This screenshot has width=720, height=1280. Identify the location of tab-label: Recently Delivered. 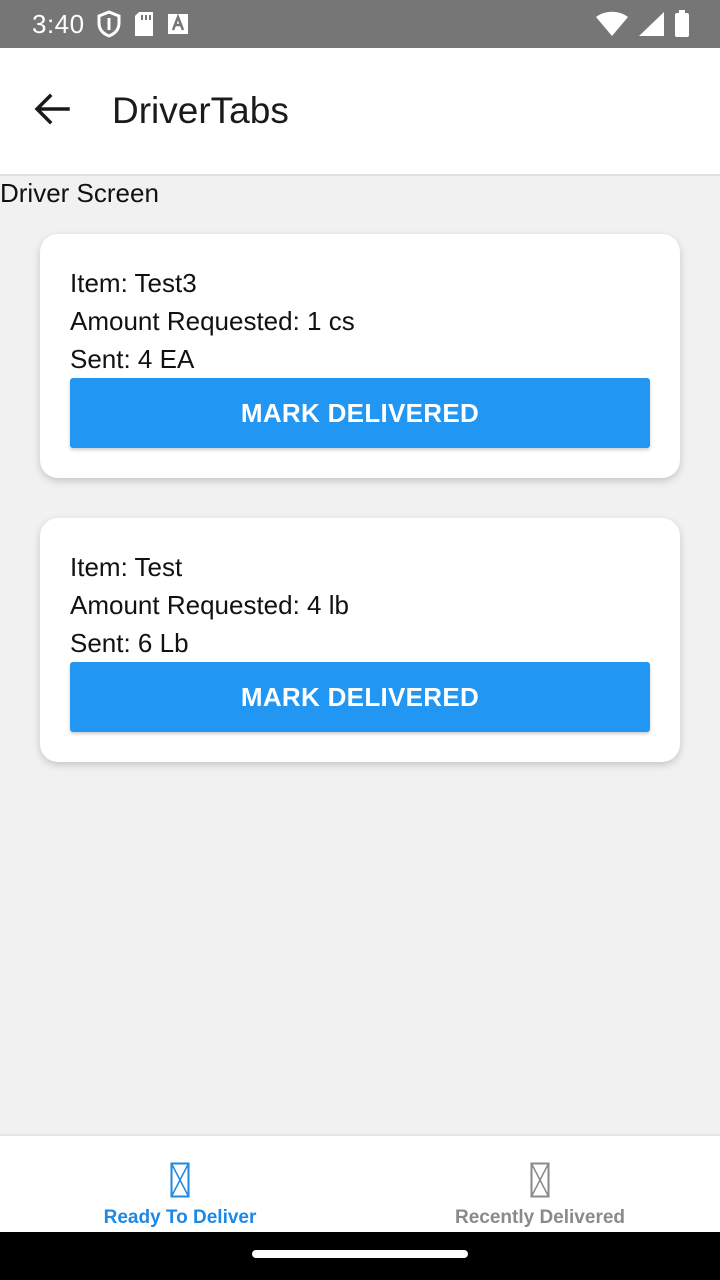
(540, 1217).